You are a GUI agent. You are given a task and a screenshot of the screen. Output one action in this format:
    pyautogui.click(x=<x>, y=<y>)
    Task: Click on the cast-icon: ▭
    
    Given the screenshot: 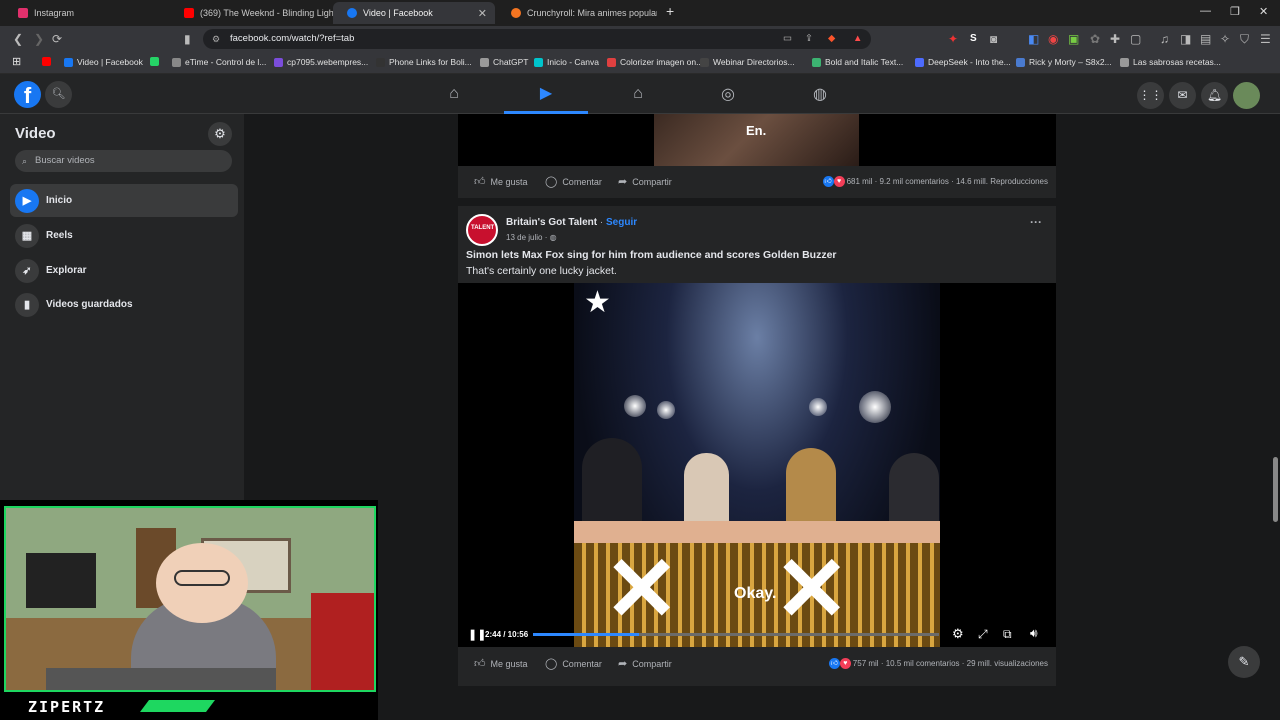 What is the action you would take?
    pyautogui.click(x=787, y=39)
    